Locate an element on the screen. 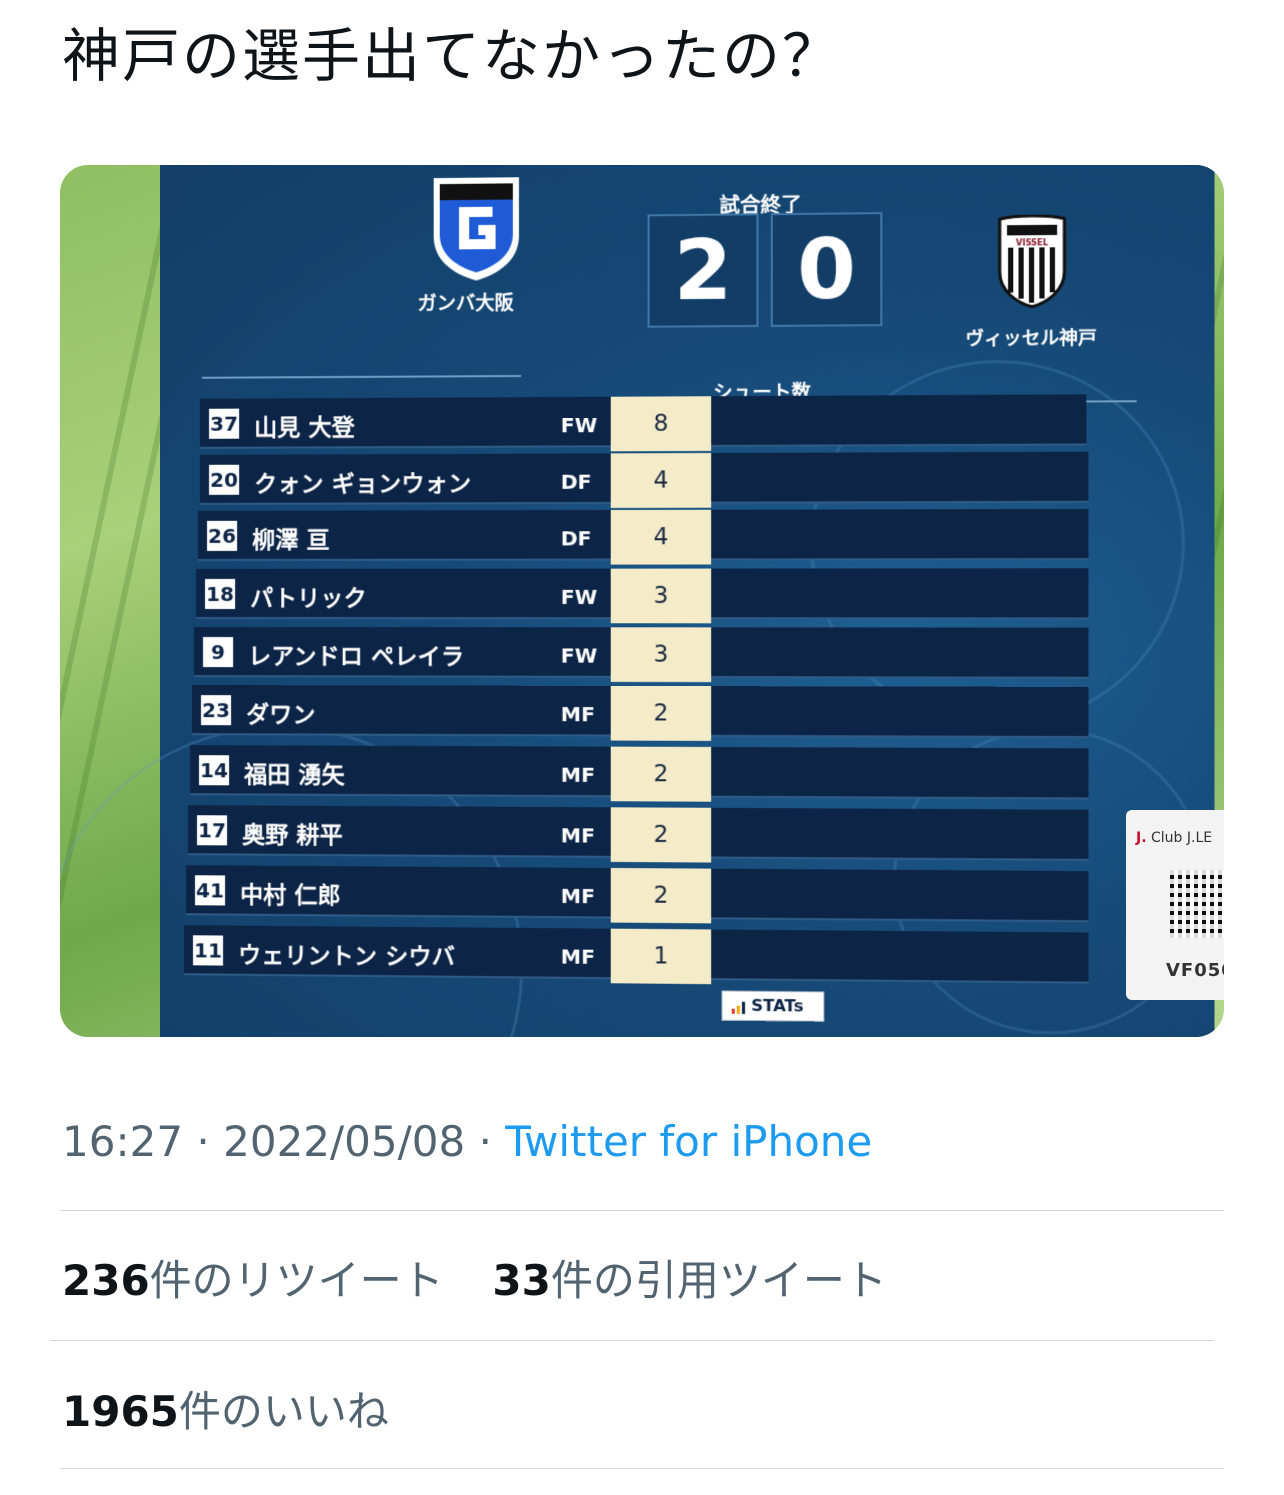  qr-card-id: VF050 is located at coordinates (1195, 970).